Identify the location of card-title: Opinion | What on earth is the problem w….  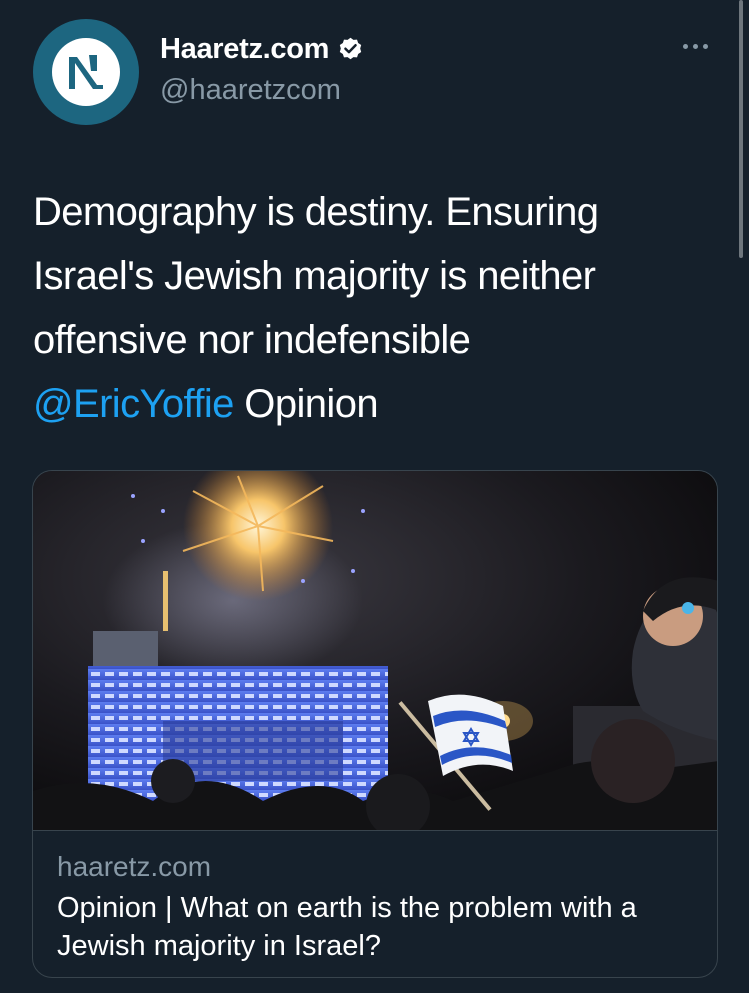
(377, 927).